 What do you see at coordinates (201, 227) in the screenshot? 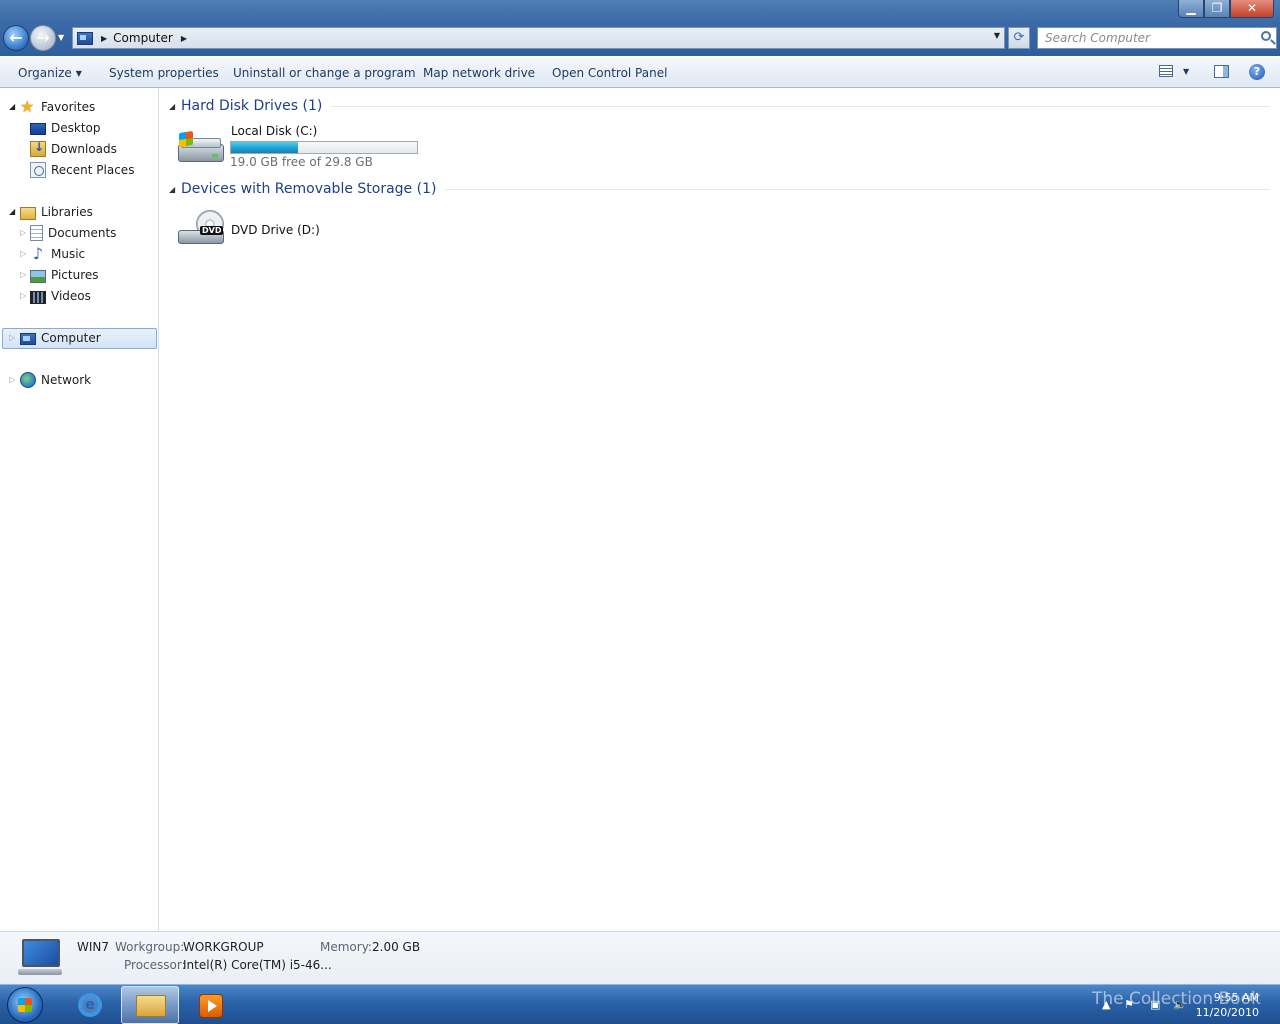
I see `dvd-drive-icon: DVD` at bounding box center [201, 227].